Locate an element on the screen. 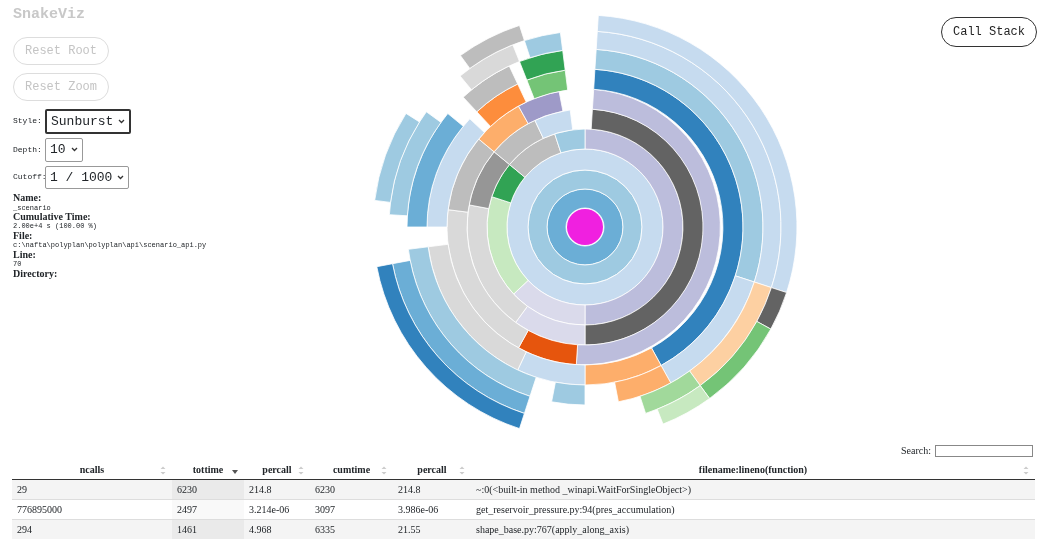  table-cell: 1461 is located at coordinates (208, 529).